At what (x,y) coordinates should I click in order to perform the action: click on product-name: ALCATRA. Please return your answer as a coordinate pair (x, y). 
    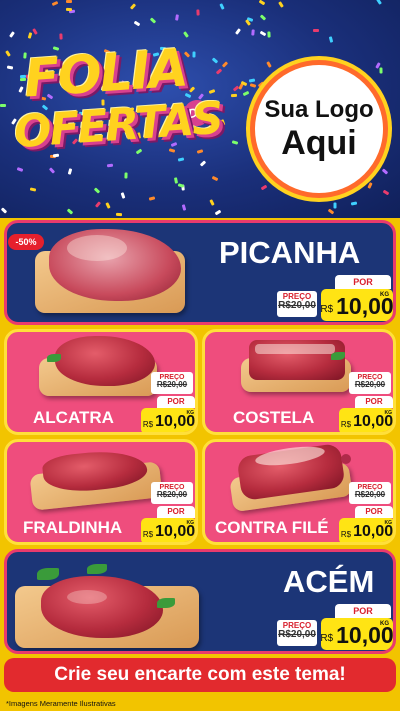
    Looking at the image, I should click on (73, 417).